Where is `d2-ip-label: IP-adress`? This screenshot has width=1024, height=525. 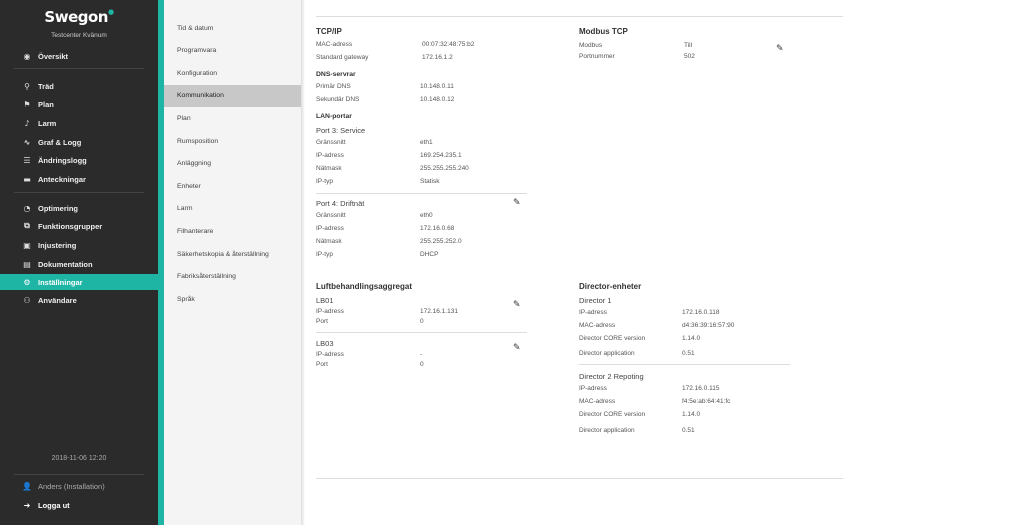 d2-ip-label: IP-adress is located at coordinates (593, 388).